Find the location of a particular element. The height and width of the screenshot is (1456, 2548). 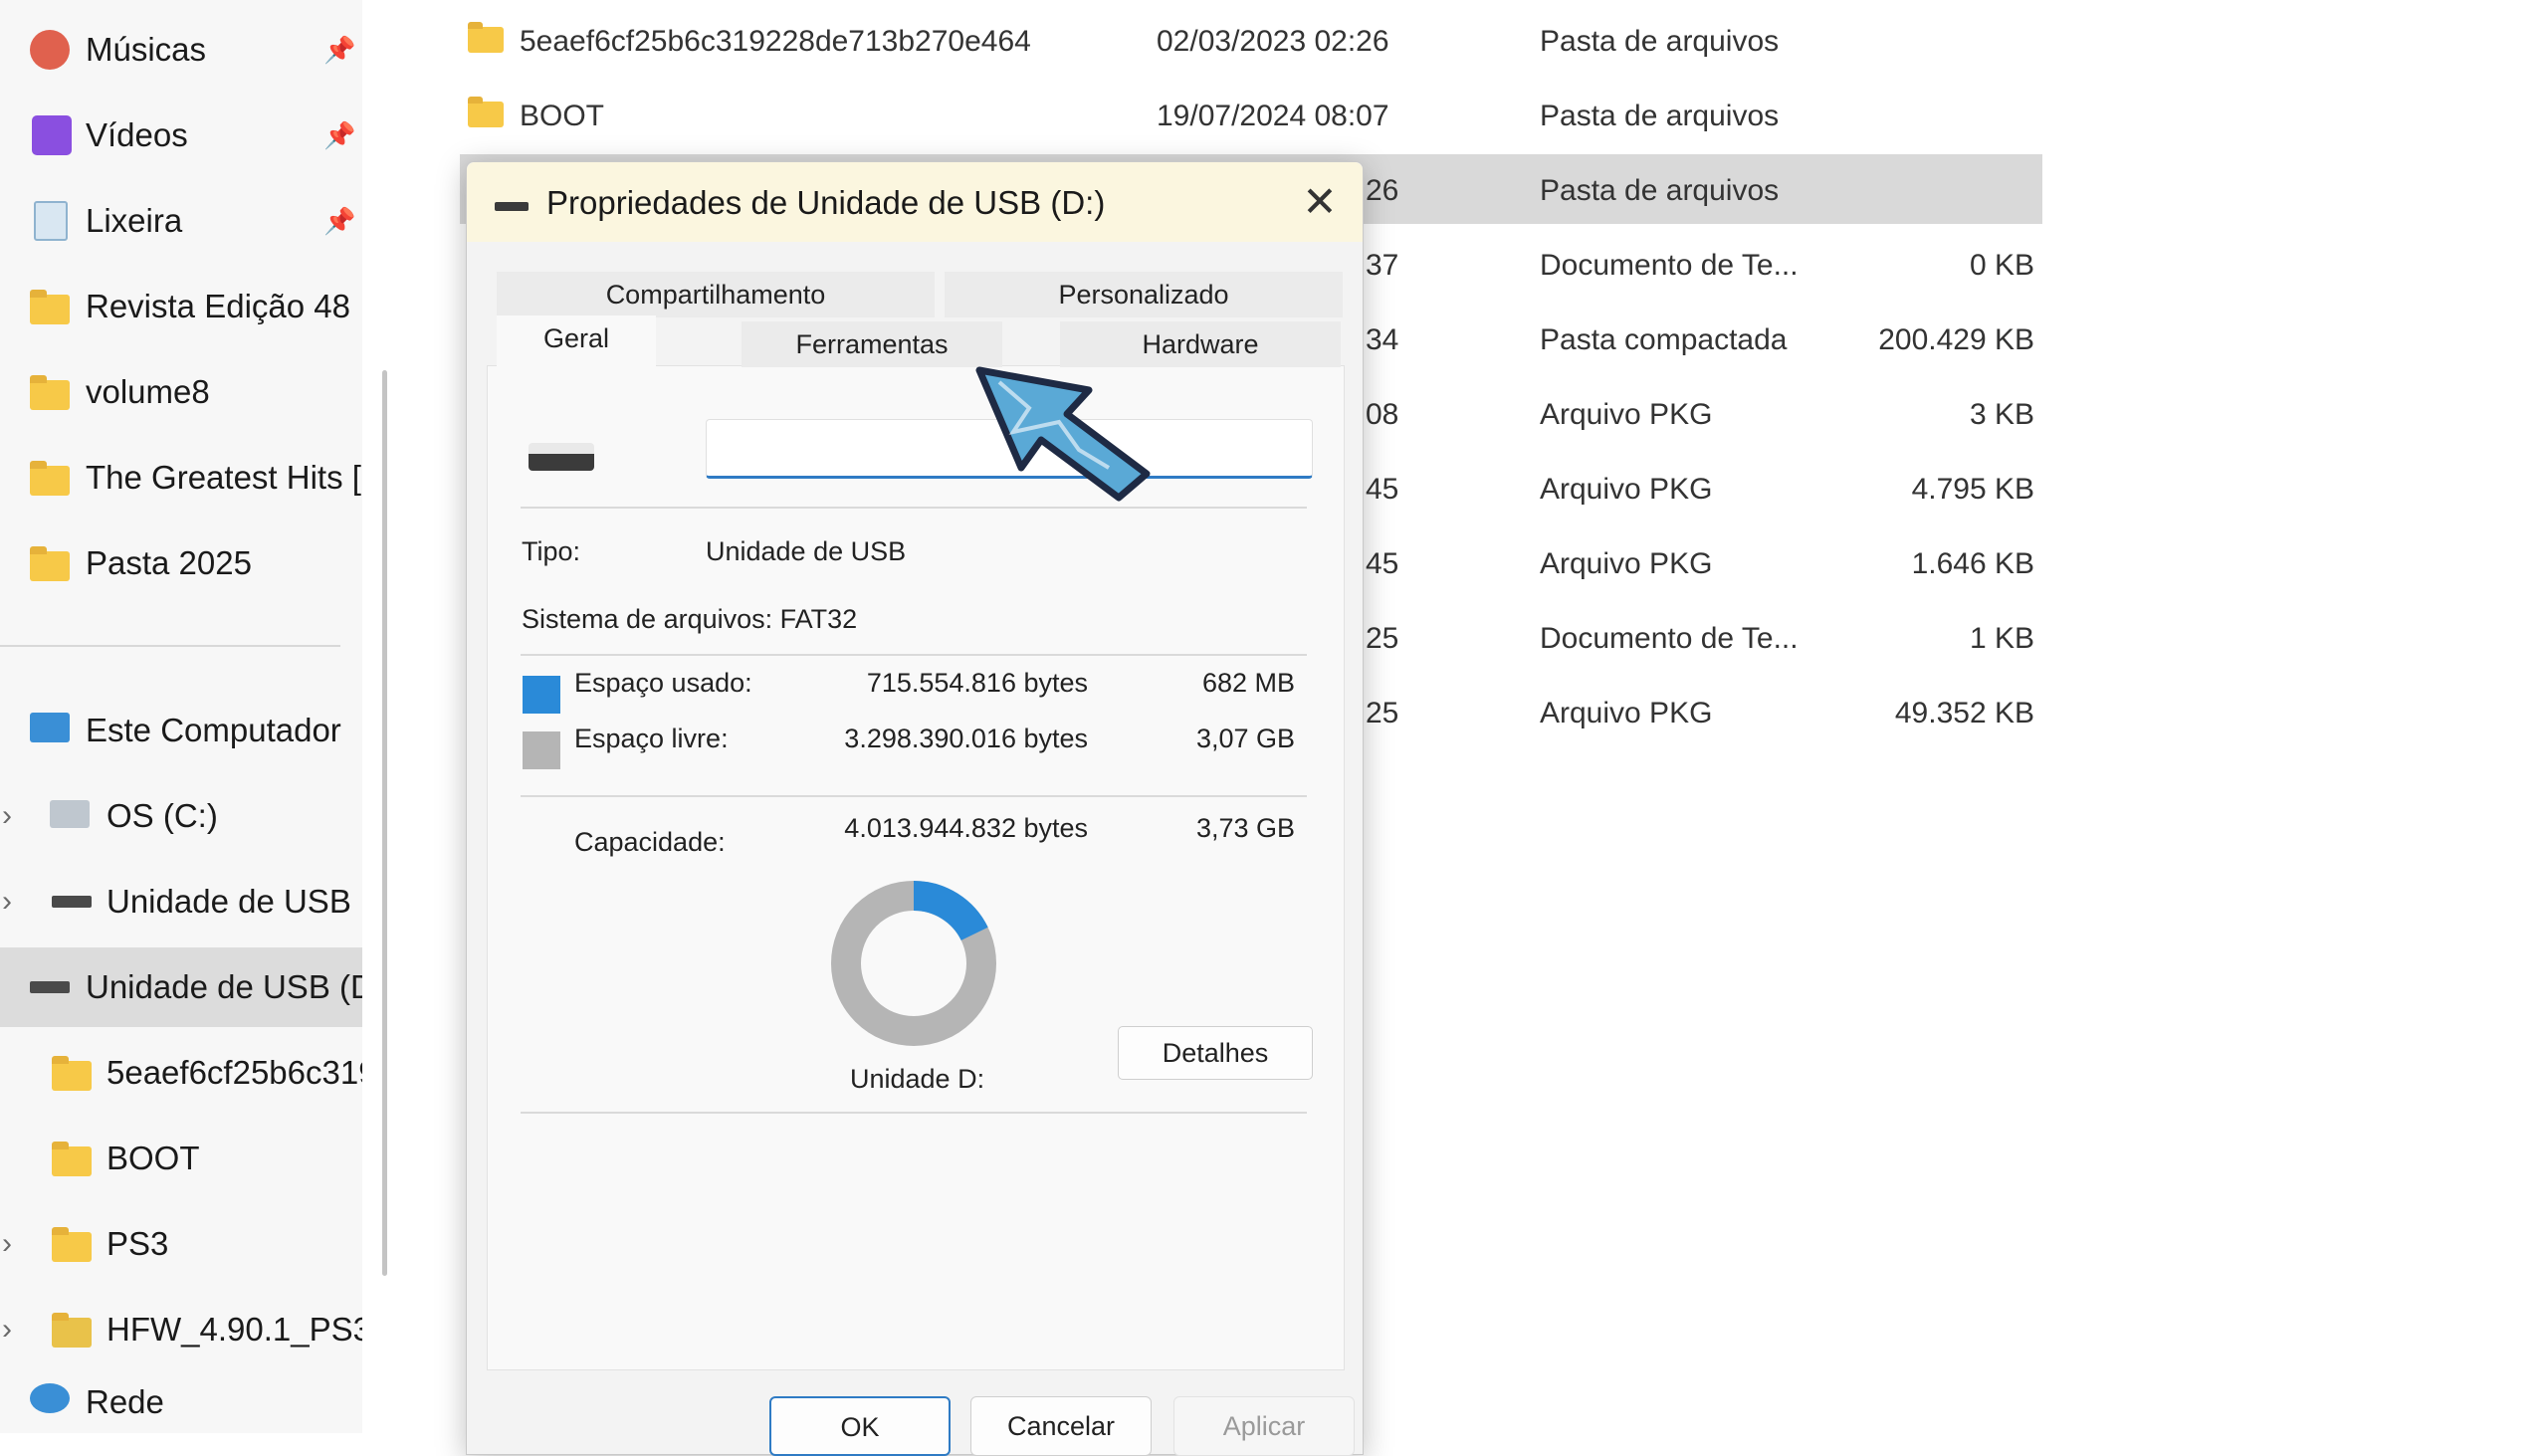

sidebar-item-musicas: Músicas 📌 is located at coordinates (181, 50).